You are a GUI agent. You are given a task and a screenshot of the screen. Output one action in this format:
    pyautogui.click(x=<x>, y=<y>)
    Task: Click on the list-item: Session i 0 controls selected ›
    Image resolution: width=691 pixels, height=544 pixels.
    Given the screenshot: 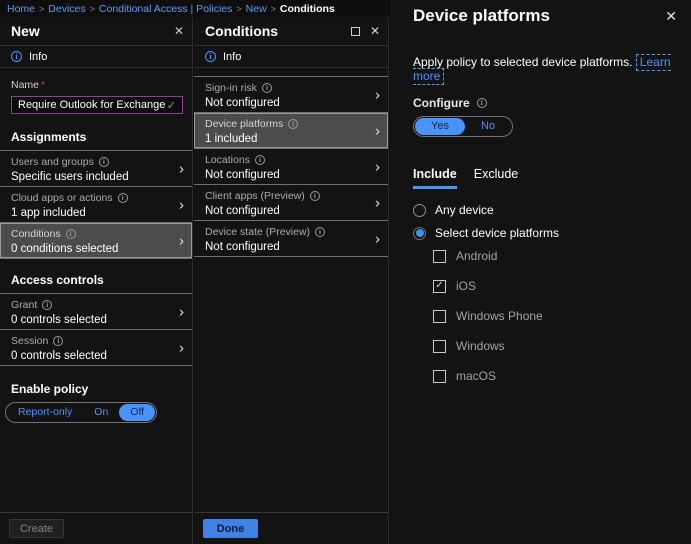 What is the action you would take?
    pyautogui.click(x=96, y=348)
    